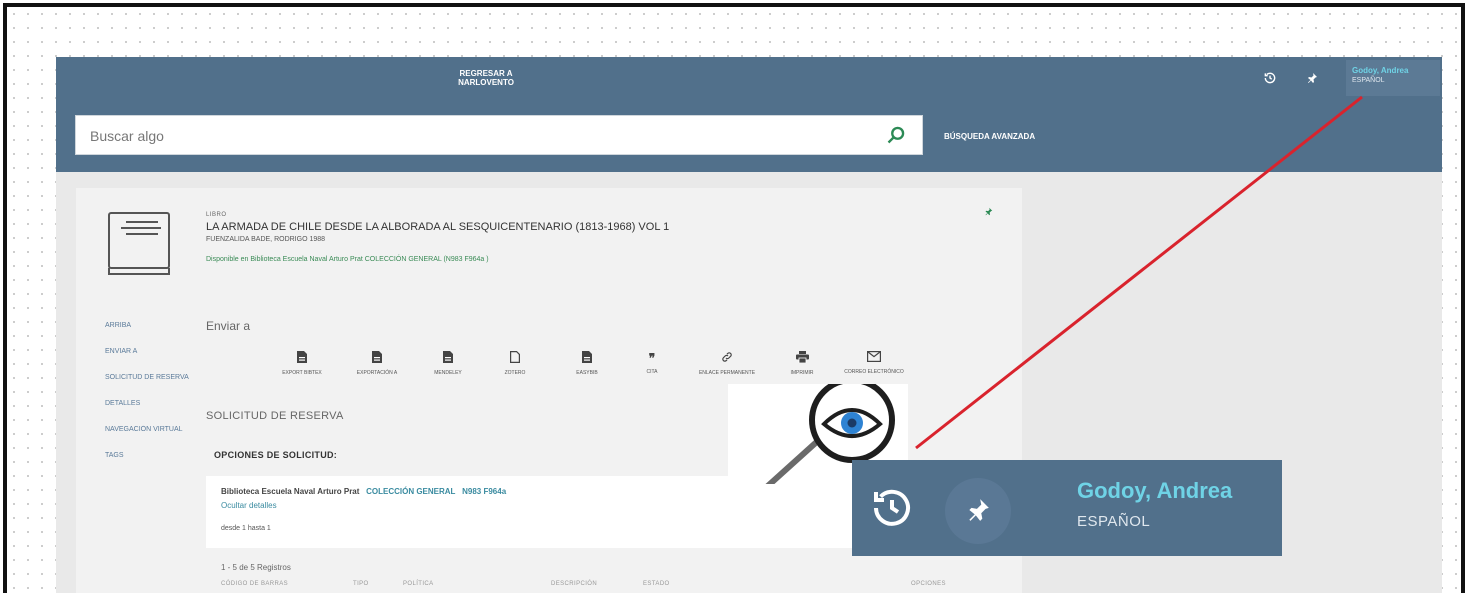  Describe the element at coordinates (470, 136) in the screenshot. I see `search-input` at that location.